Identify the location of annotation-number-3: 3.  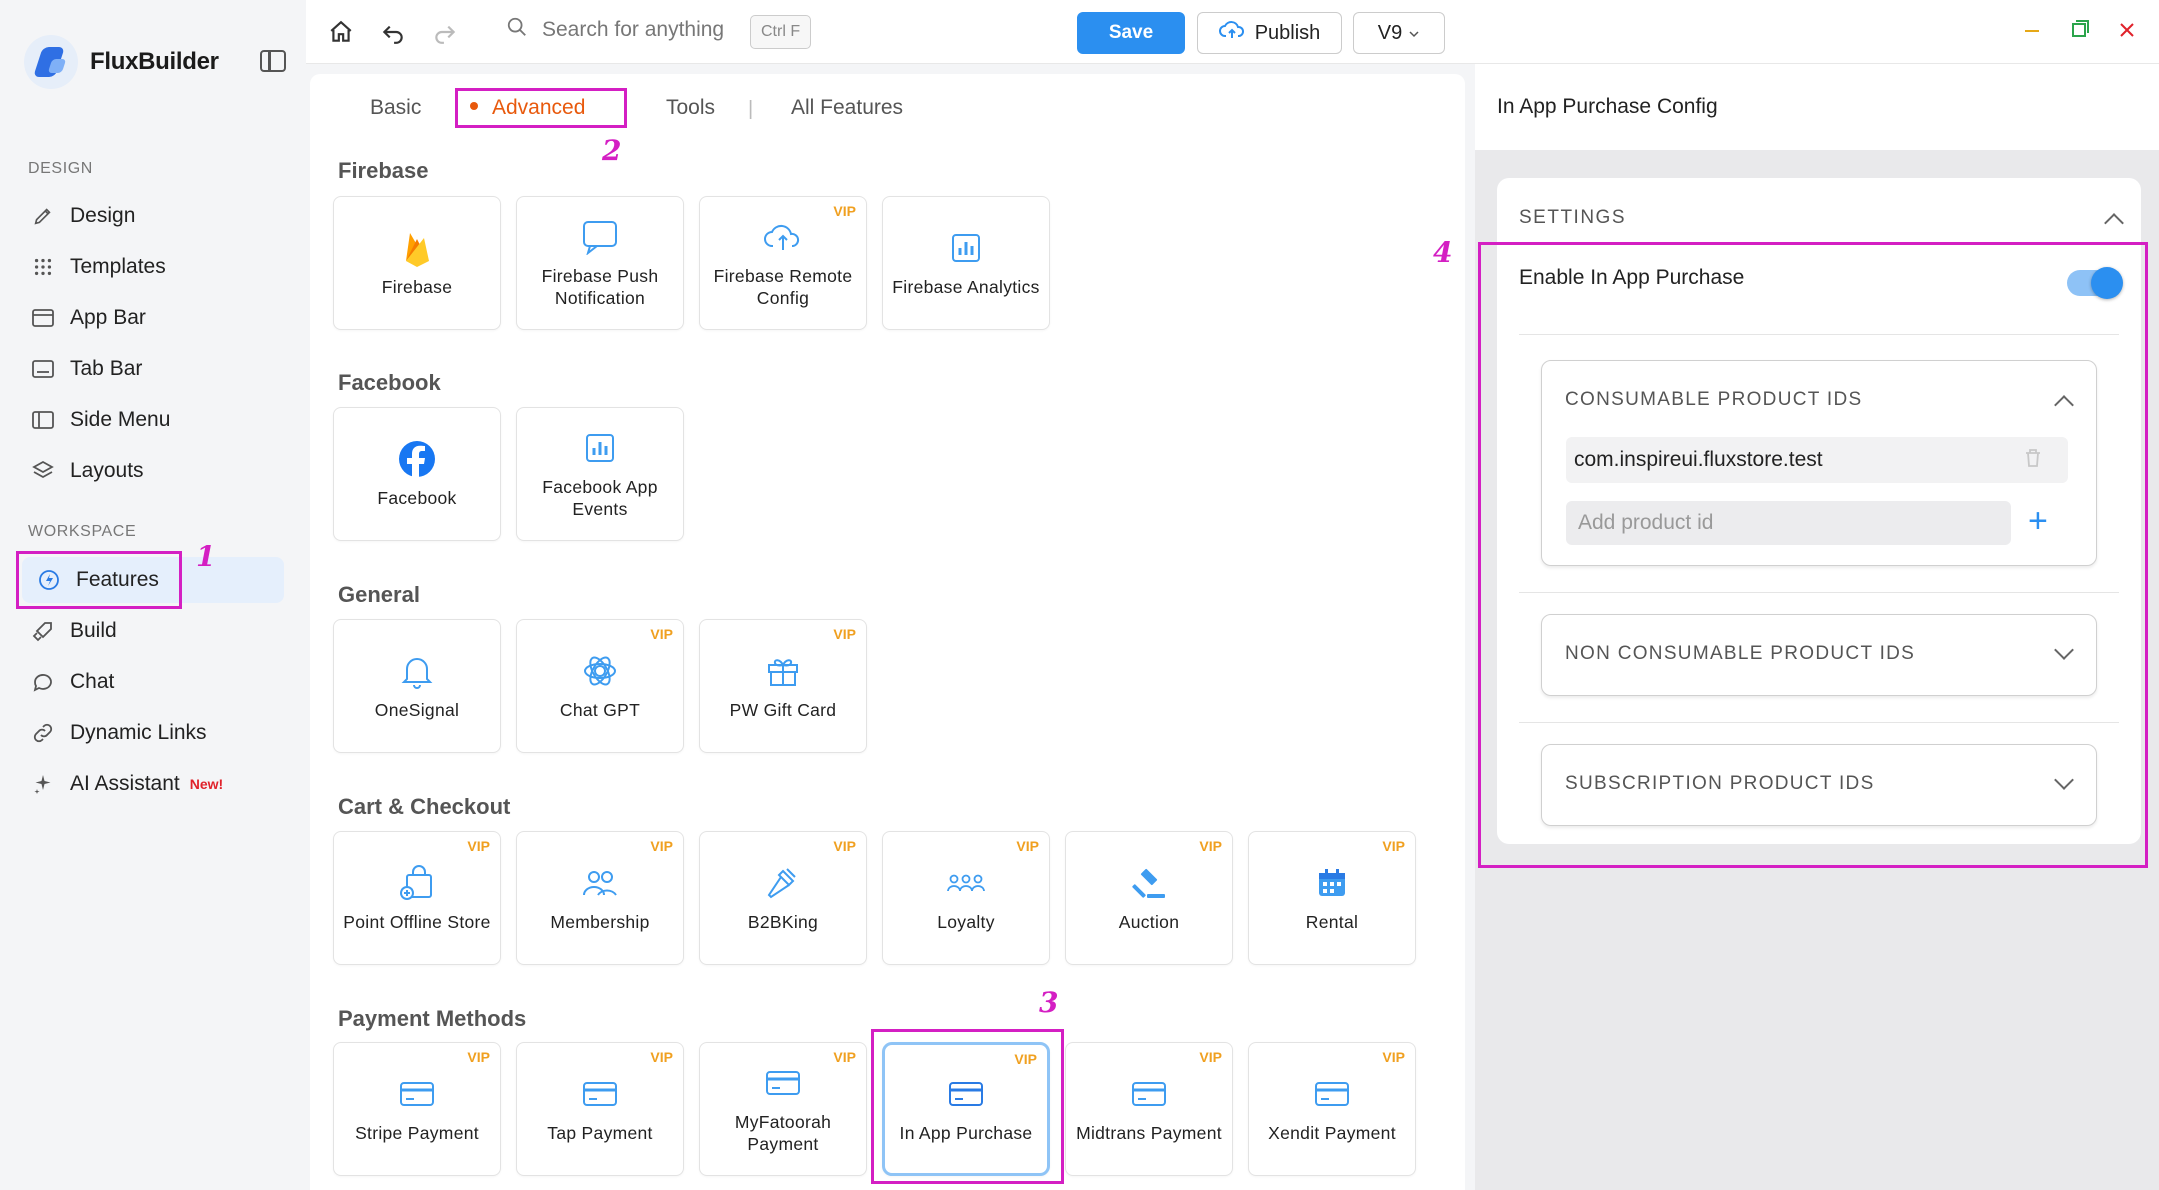
(1049, 1002).